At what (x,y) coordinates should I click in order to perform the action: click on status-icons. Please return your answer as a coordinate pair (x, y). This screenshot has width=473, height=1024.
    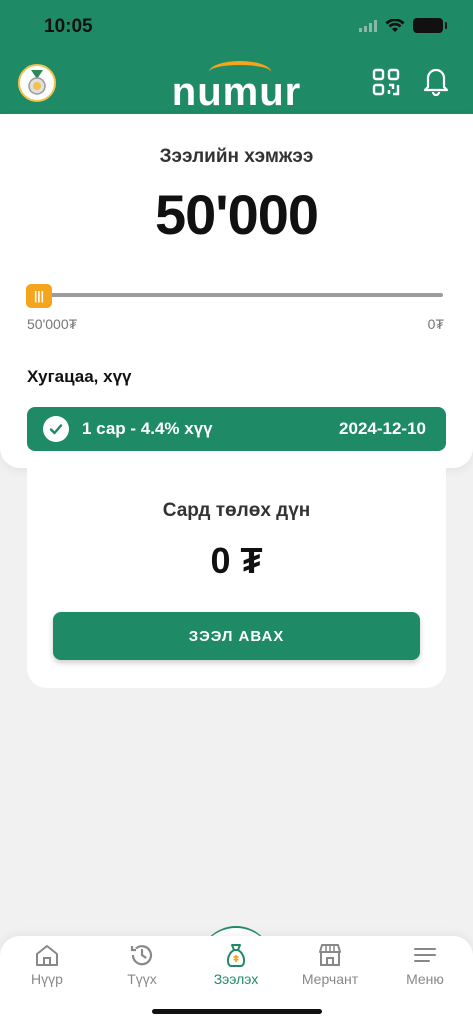
    Looking at the image, I should click on (403, 25).